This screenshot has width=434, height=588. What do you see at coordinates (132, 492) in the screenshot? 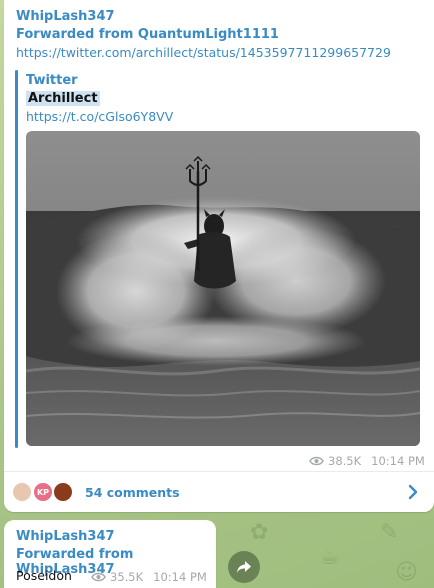
I see `comments-count-label: 54 comments` at bounding box center [132, 492].